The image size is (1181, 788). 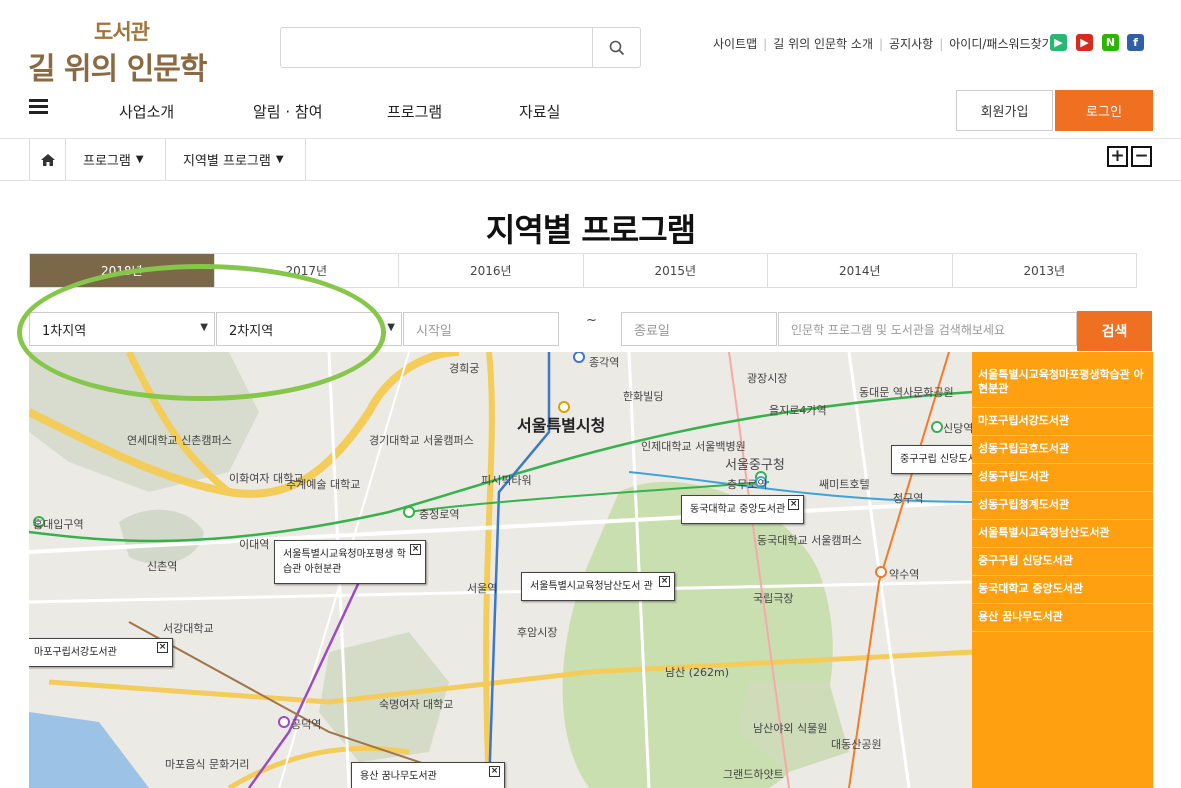 I want to click on keyword-field: 인문학 프로그램 및 도서관을 검색해보세요, so click(x=927, y=329).